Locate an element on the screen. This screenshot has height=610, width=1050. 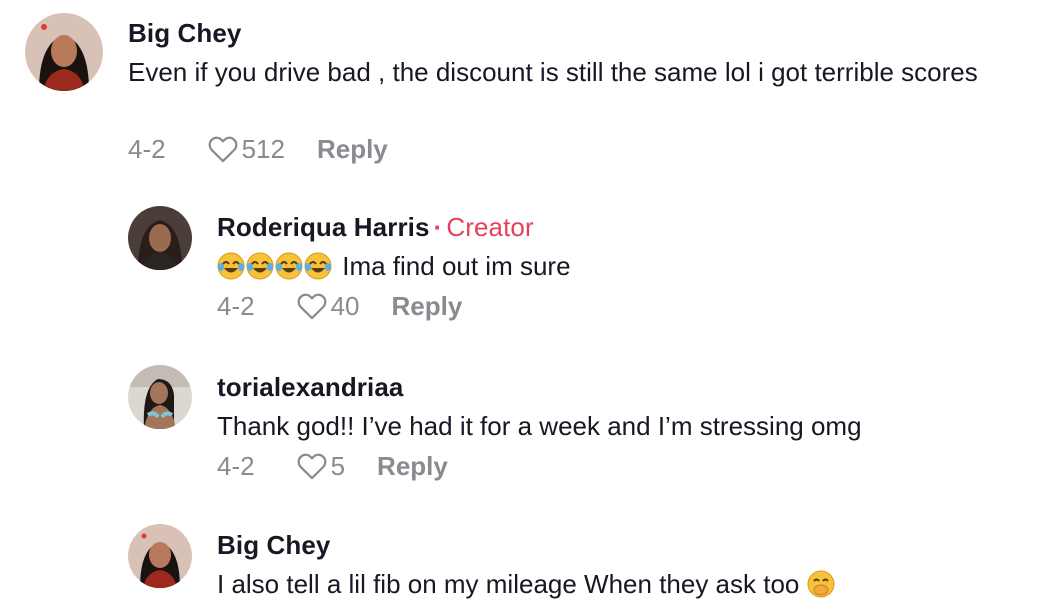
comment-text-body: Ima find out im sure is located at coordinates (456, 266).